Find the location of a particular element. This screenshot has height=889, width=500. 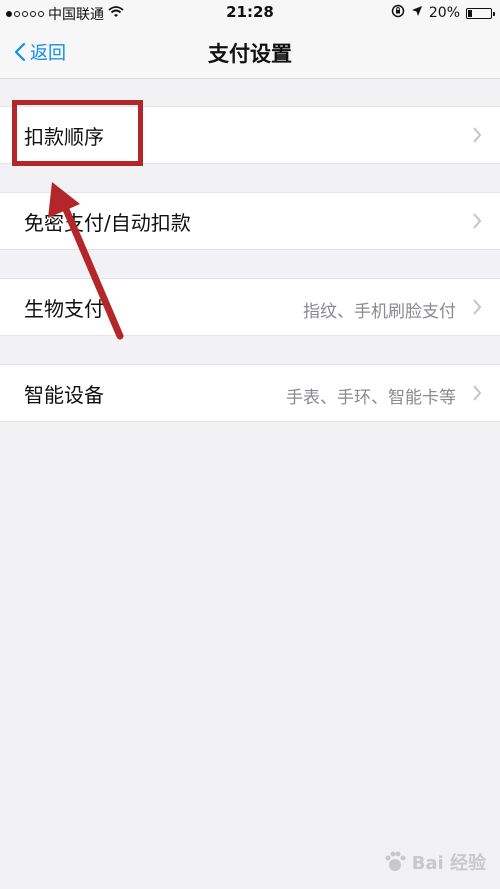

annotation-highlight-box is located at coordinates (77, 133).